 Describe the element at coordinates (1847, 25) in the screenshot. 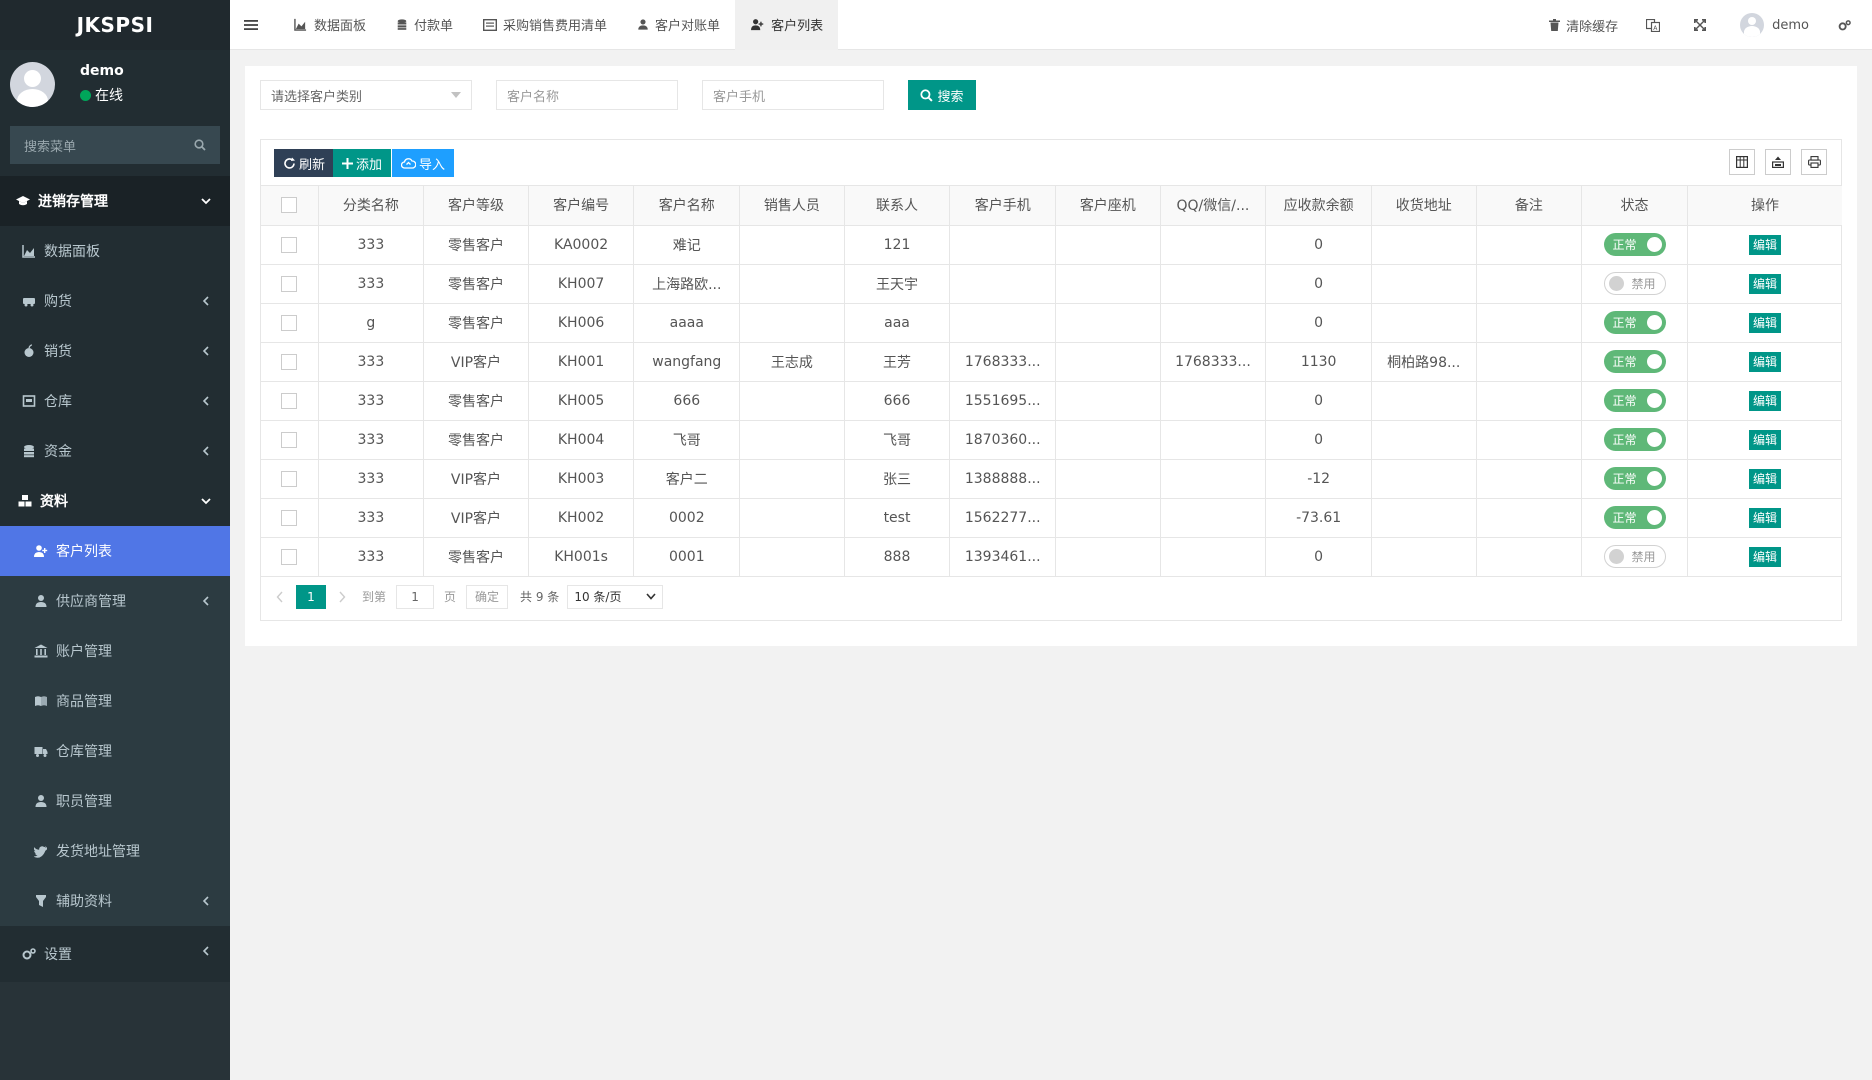

I see `settings-button` at that location.